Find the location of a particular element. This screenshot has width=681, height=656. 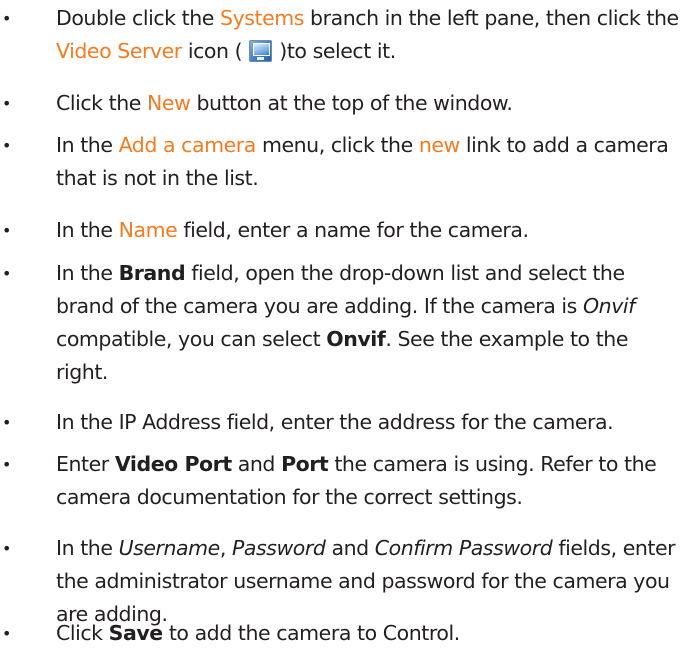

orange-text: Video Server is located at coordinates (119, 51).